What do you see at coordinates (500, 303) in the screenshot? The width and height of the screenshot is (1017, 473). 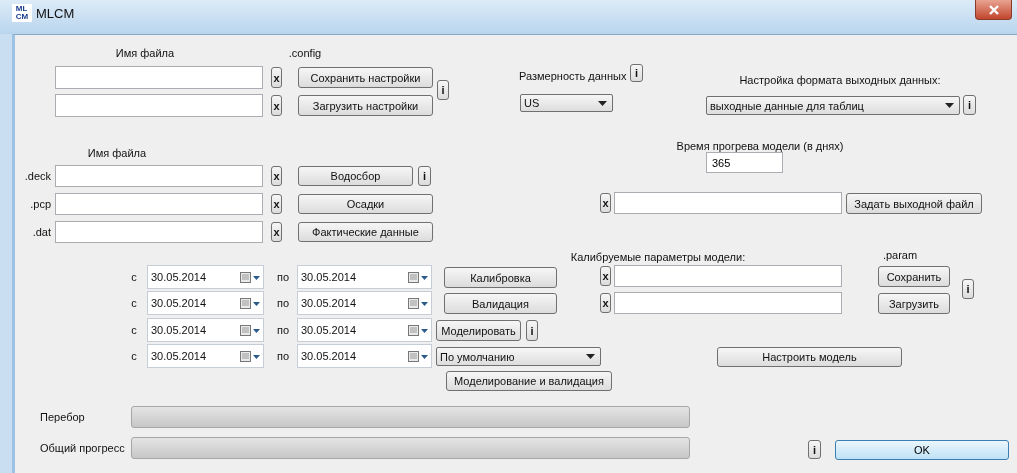 I see `run-button: Валидация` at bounding box center [500, 303].